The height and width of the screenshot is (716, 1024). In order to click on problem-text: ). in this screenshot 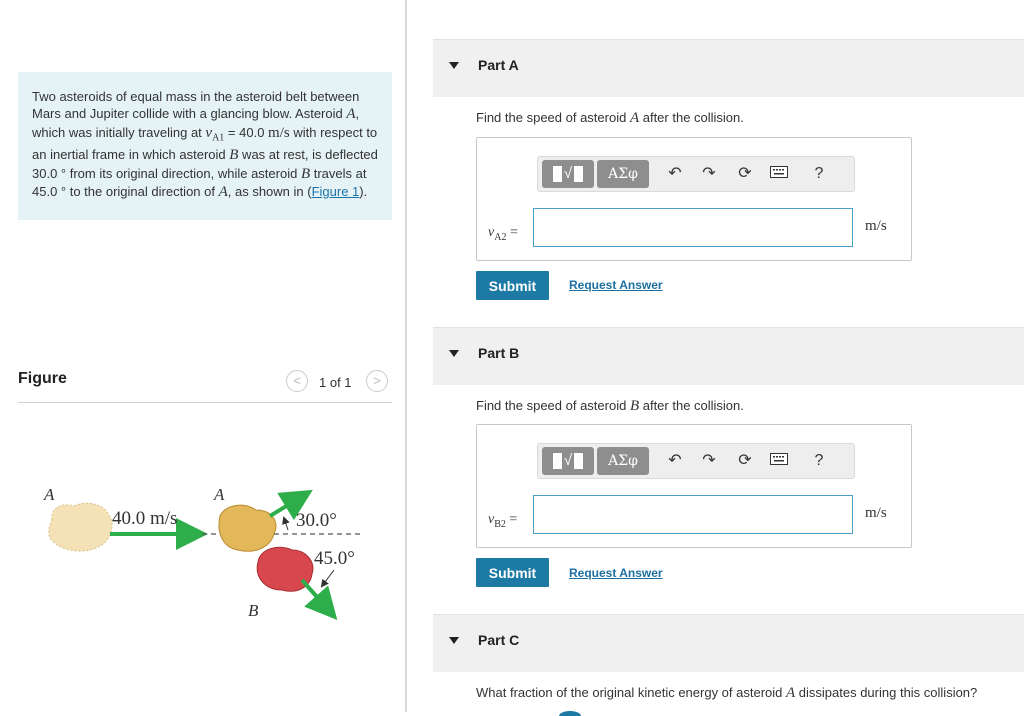, I will do `click(363, 192)`.